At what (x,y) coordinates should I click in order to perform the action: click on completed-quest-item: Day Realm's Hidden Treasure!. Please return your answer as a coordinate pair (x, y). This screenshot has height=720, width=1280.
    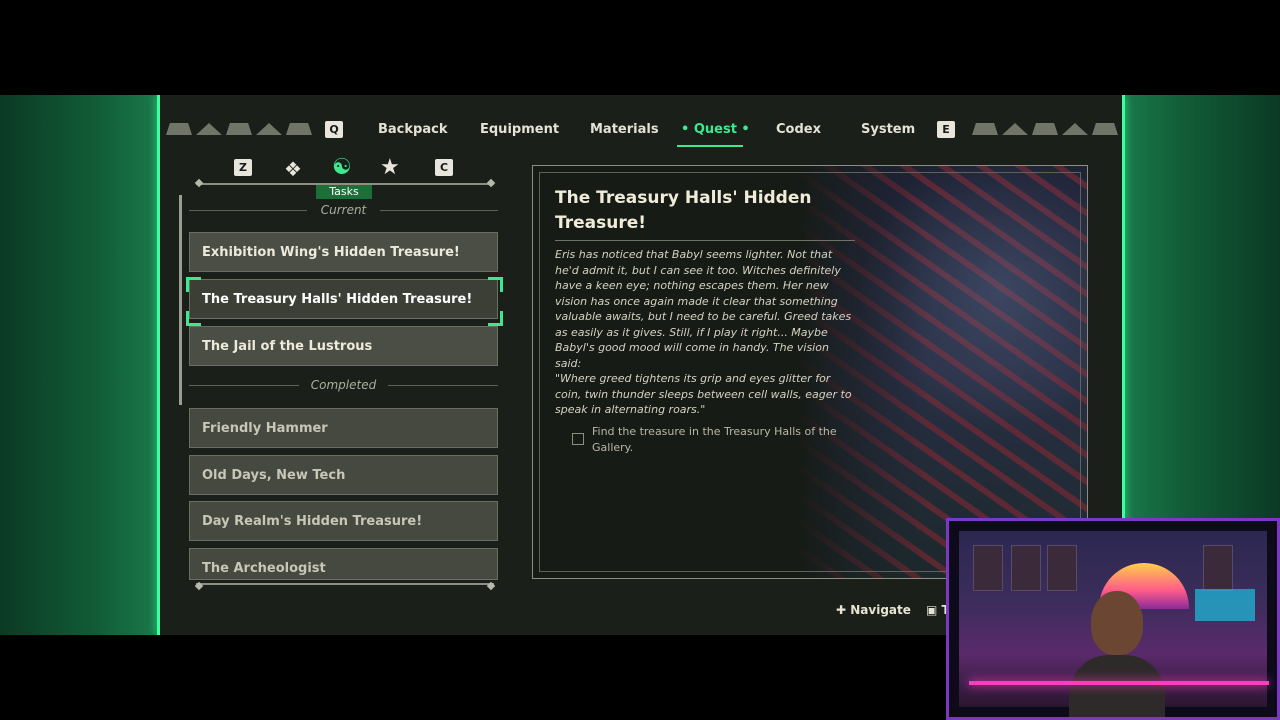
    Looking at the image, I should click on (343, 521).